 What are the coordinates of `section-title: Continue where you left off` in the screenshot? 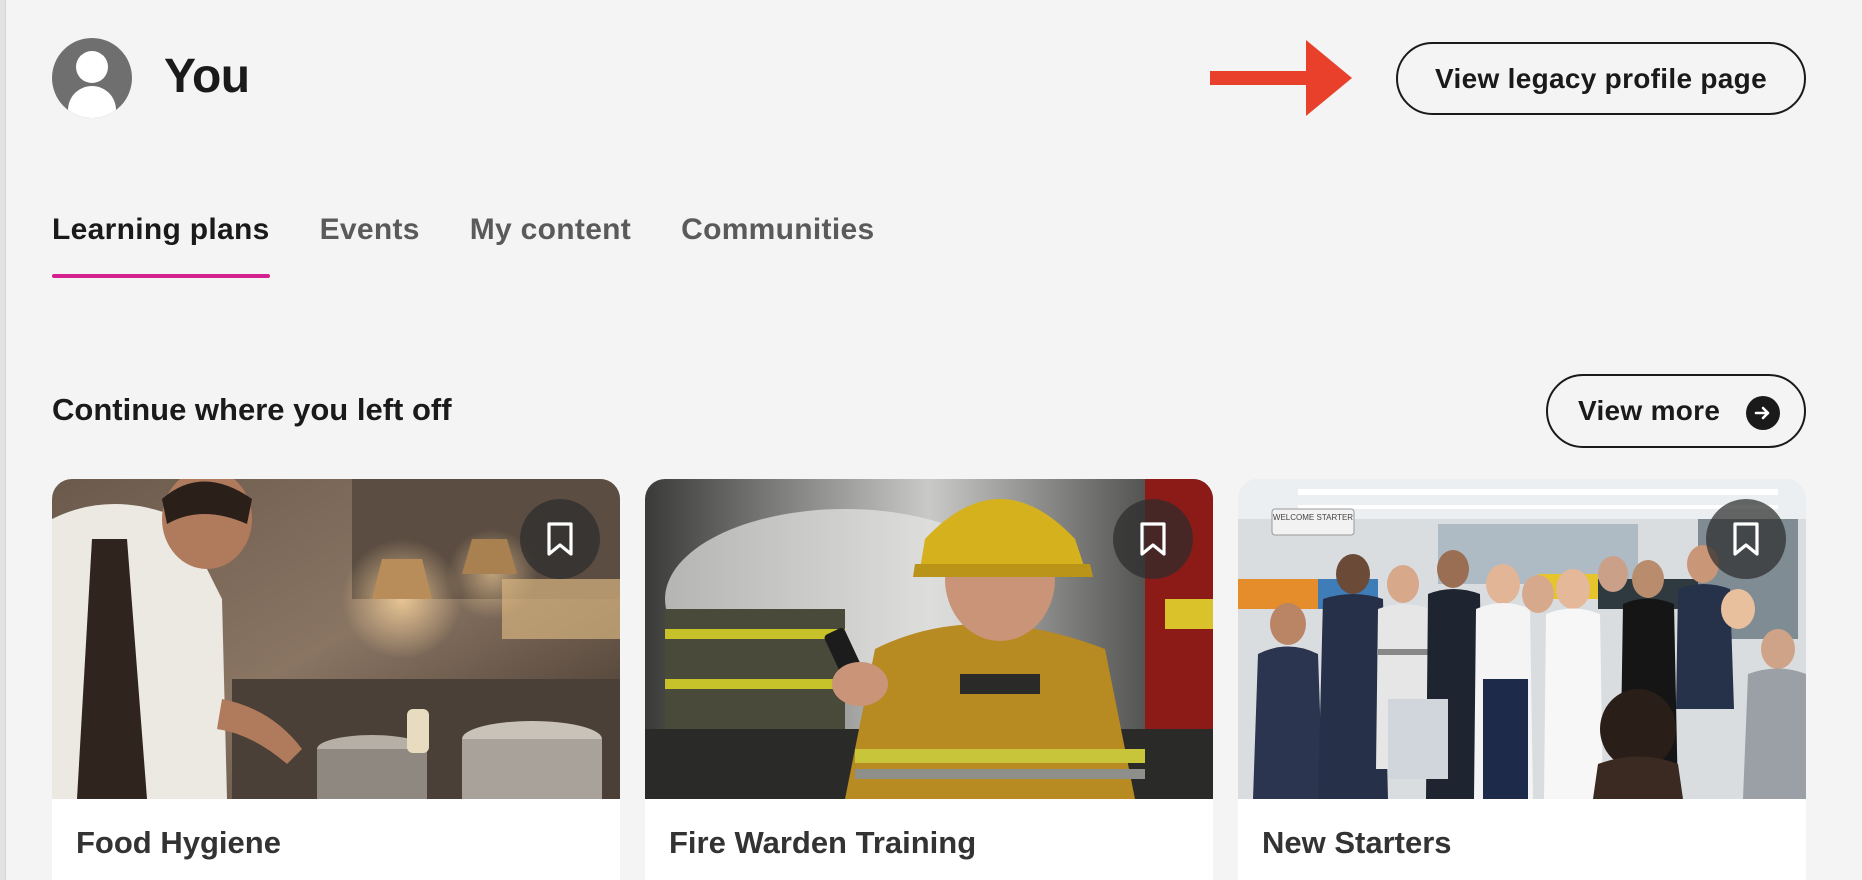 It's located at (252, 409).